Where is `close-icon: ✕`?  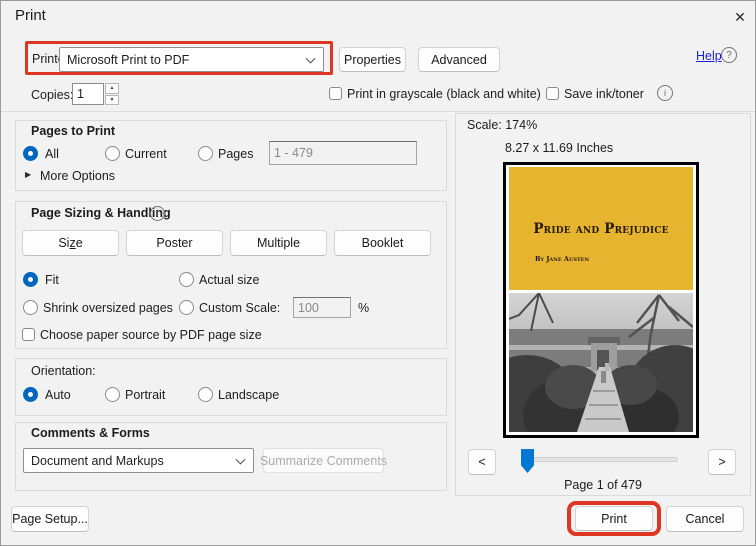 close-icon: ✕ is located at coordinates (740, 17).